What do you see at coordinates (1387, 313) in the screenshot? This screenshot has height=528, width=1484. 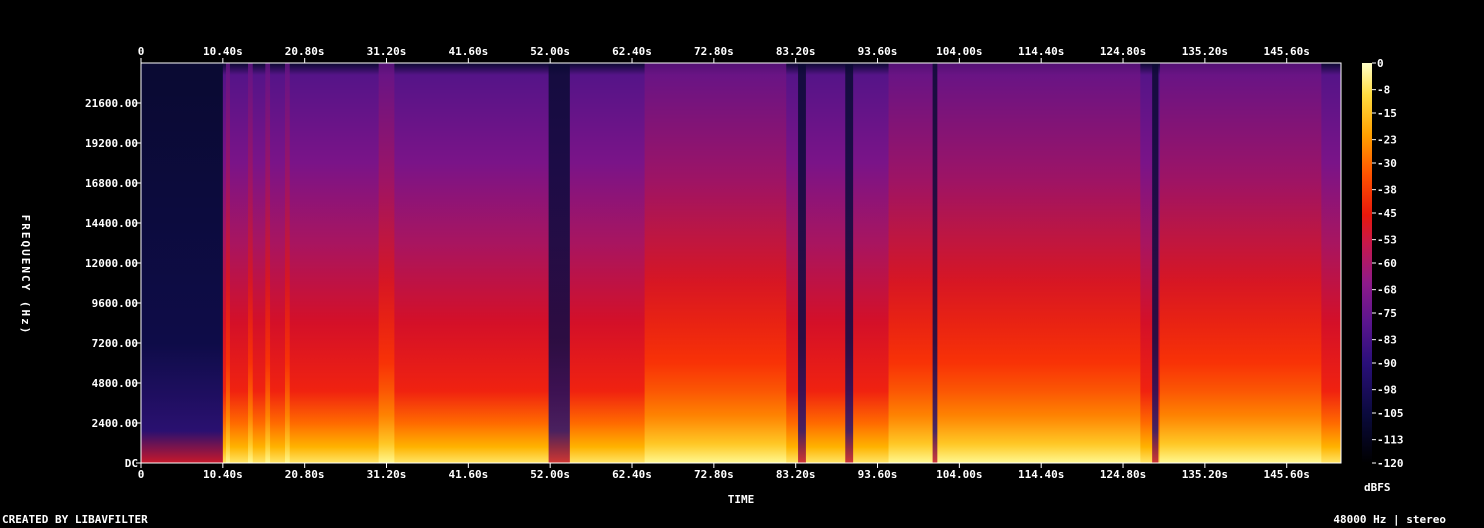 I see `colorbar-tick-label: -75` at bounding box center [1387, 313].